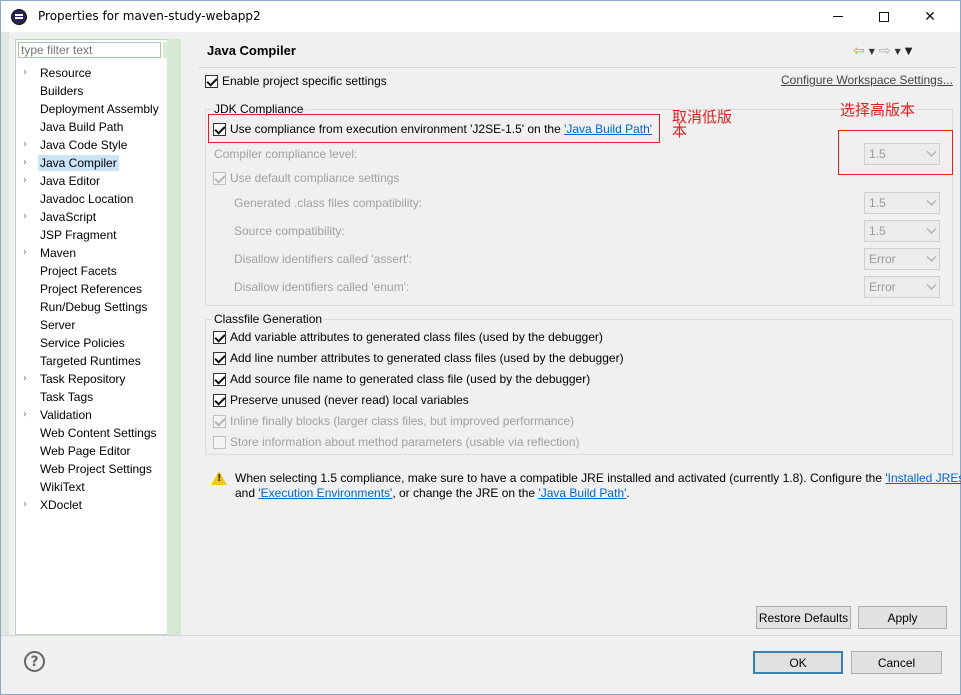 This screenshot has height=695, width=961. Describe the element at coordinates (923, 478) in the screenshot. I see `installed-jres-link: 'Installed JREs'` at that location.